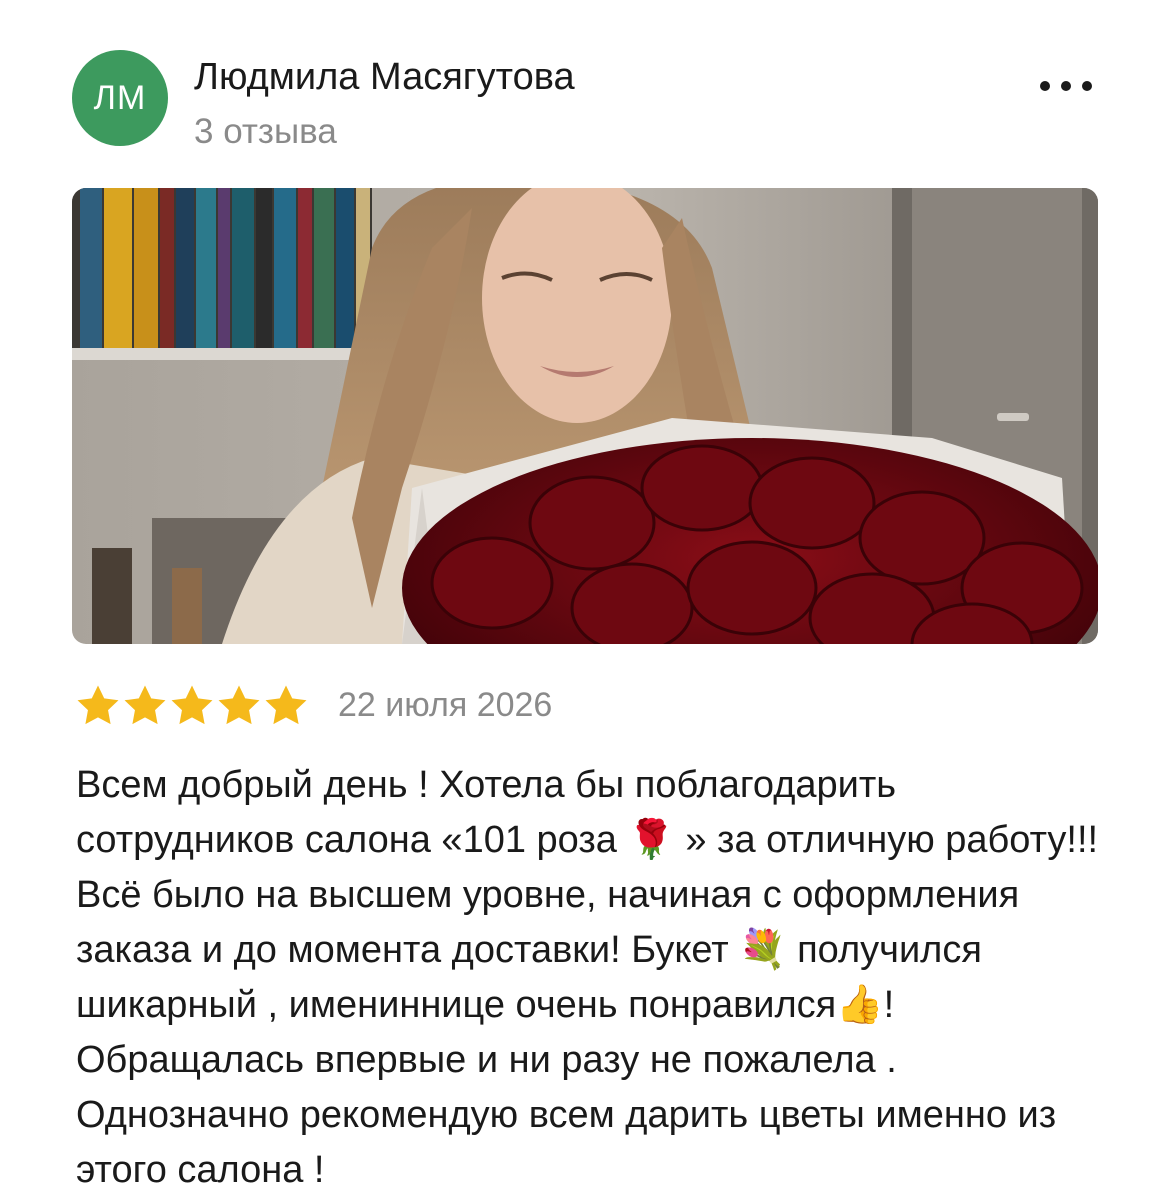 This screenshot has height=1204, width=1170. I want to click on more-horizontal-icon, so click(1045, 86).